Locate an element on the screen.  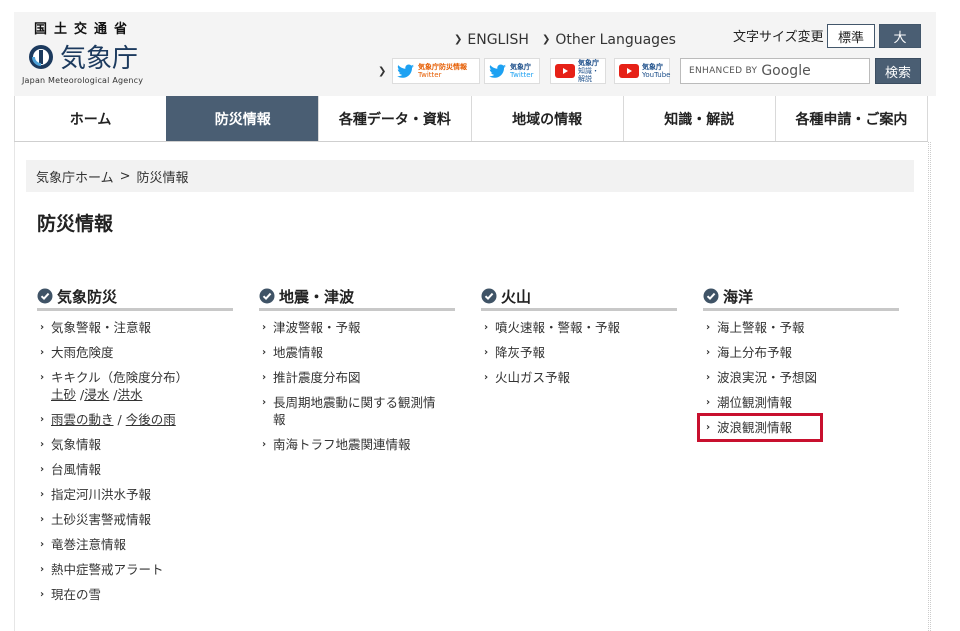
list-item: › 海上警報・予報 is located at coordinates (801, 327).